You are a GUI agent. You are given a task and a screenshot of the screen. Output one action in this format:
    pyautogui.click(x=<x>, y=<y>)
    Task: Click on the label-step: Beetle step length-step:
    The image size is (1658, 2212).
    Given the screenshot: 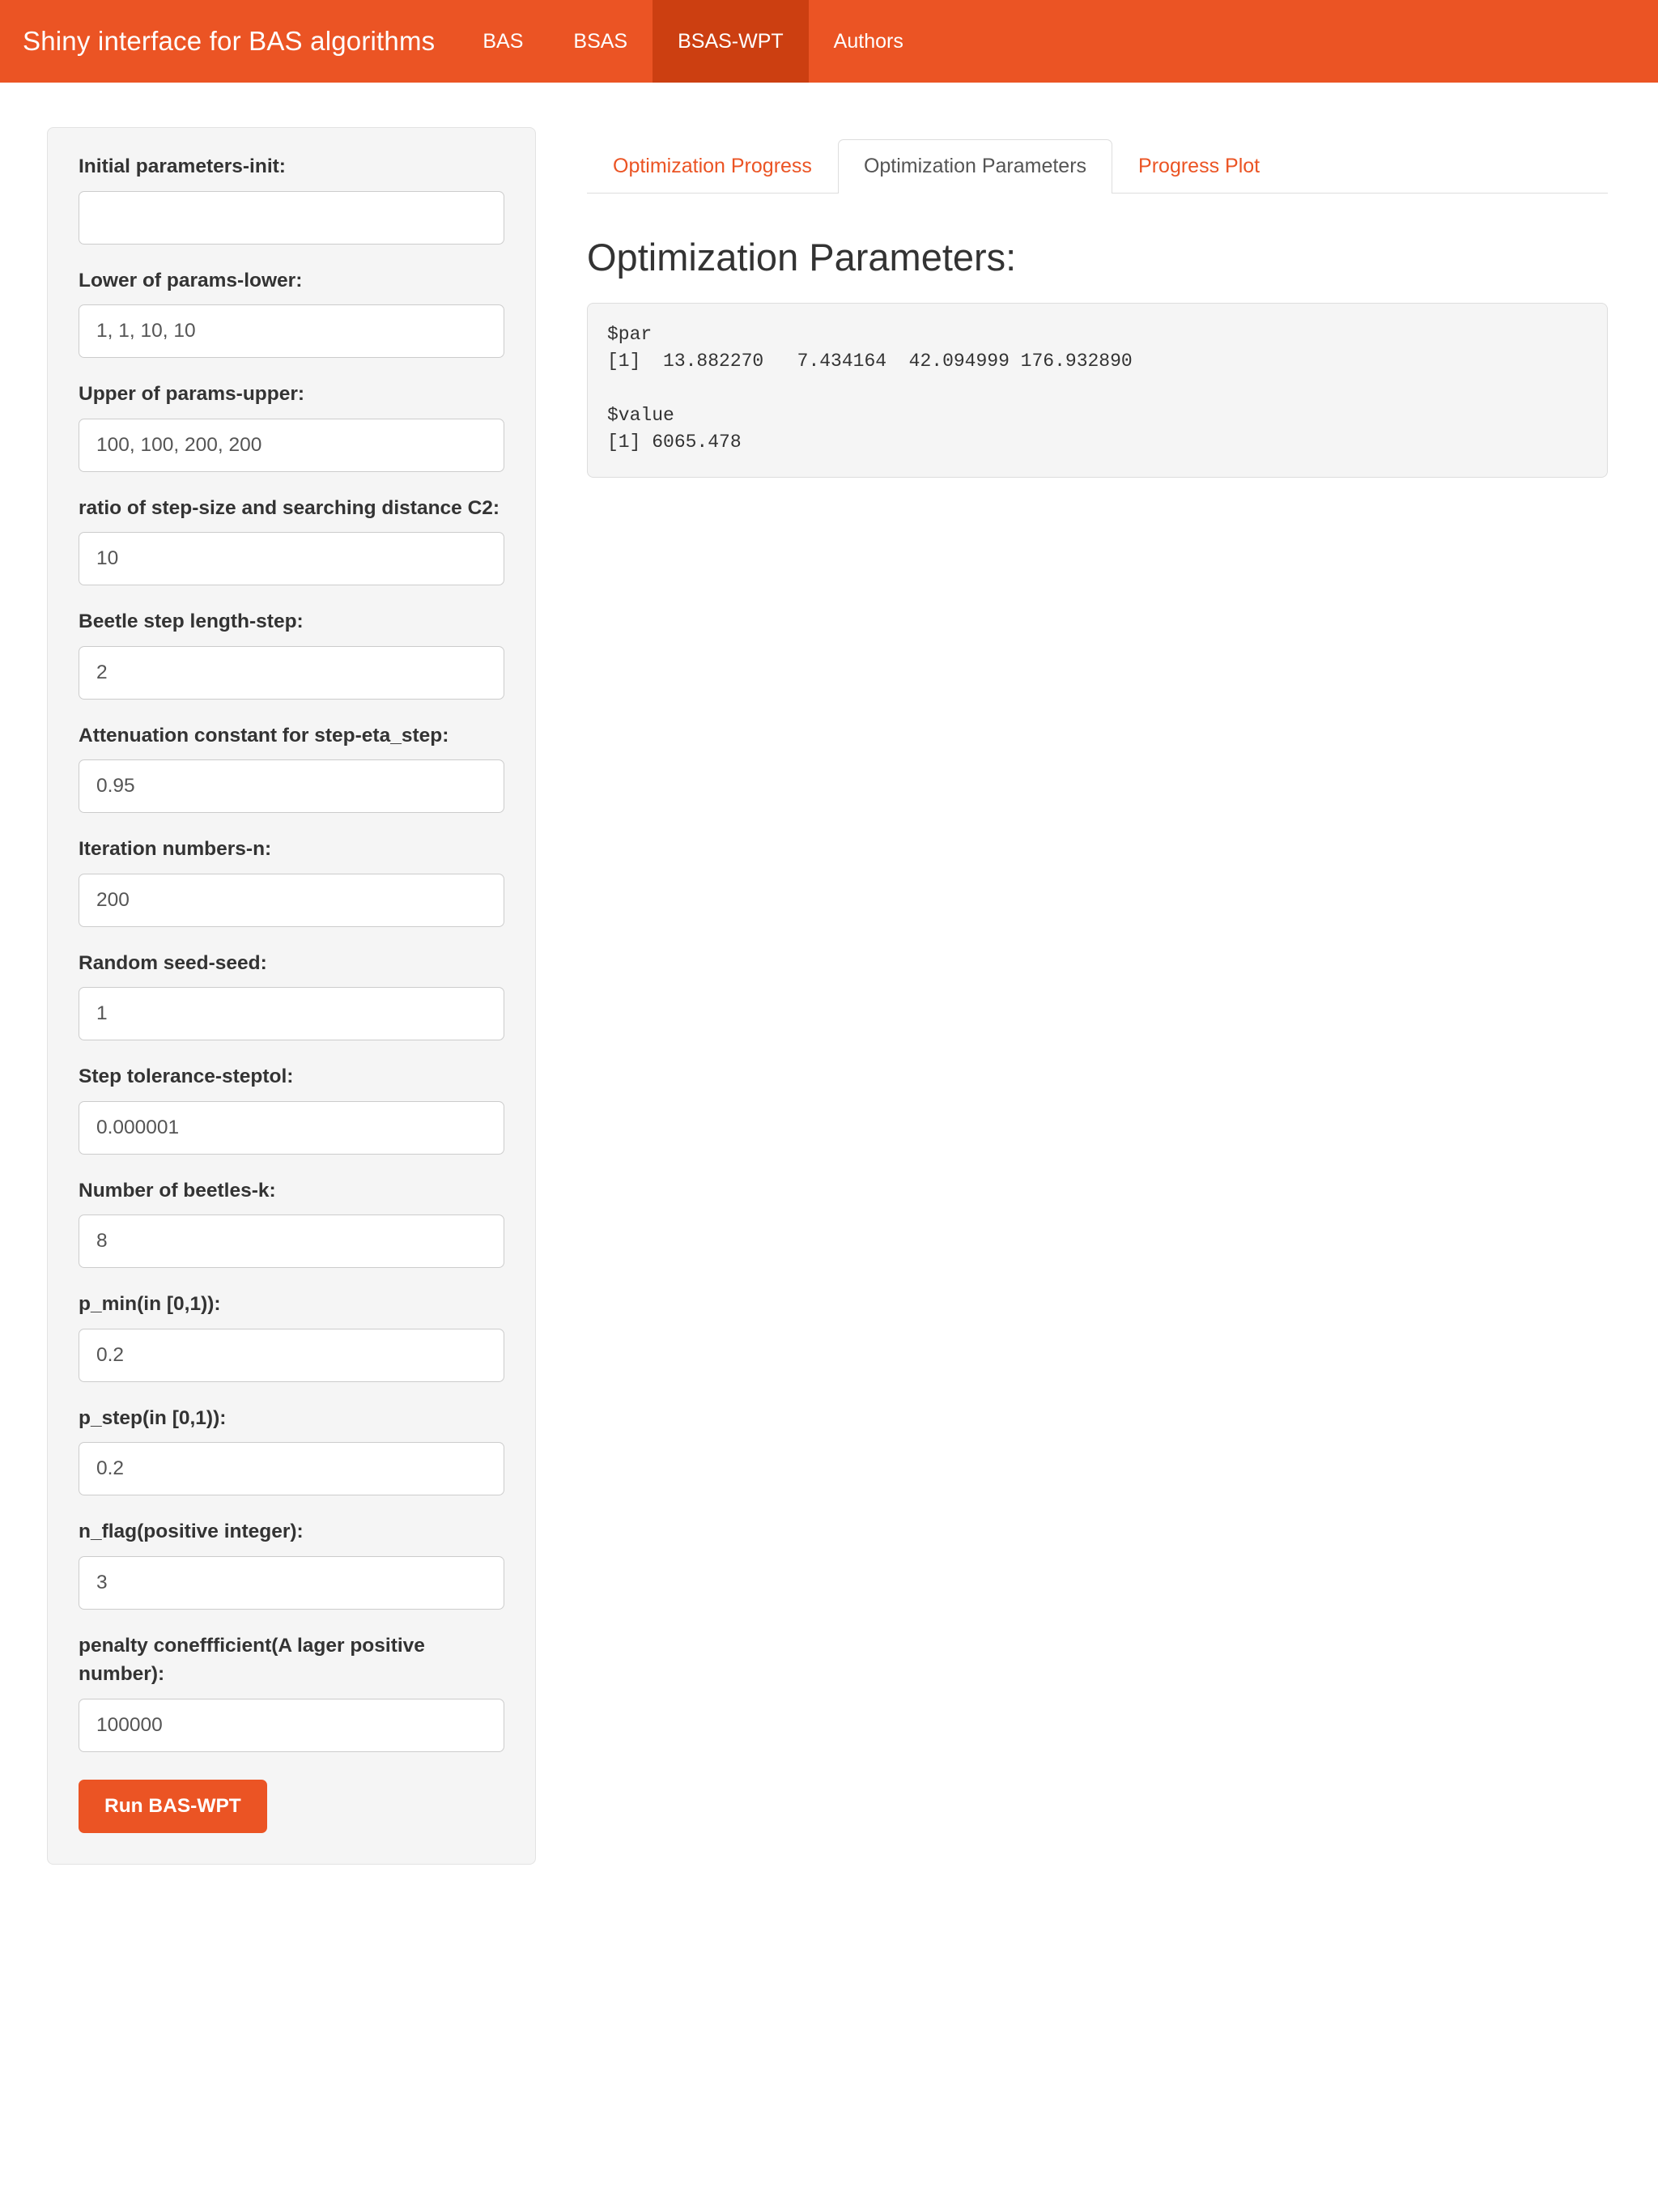 What is the action you would take?
    pyautogui.click(x=191, y=622)
    